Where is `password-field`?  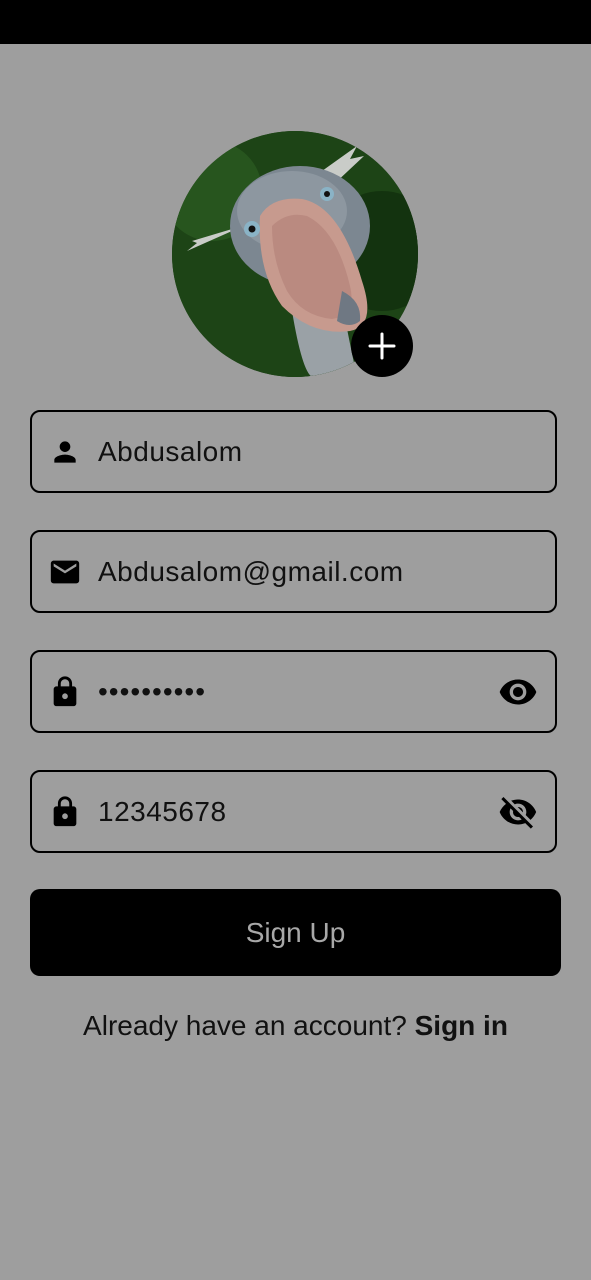
password-field is located at coordinates (293, 691).